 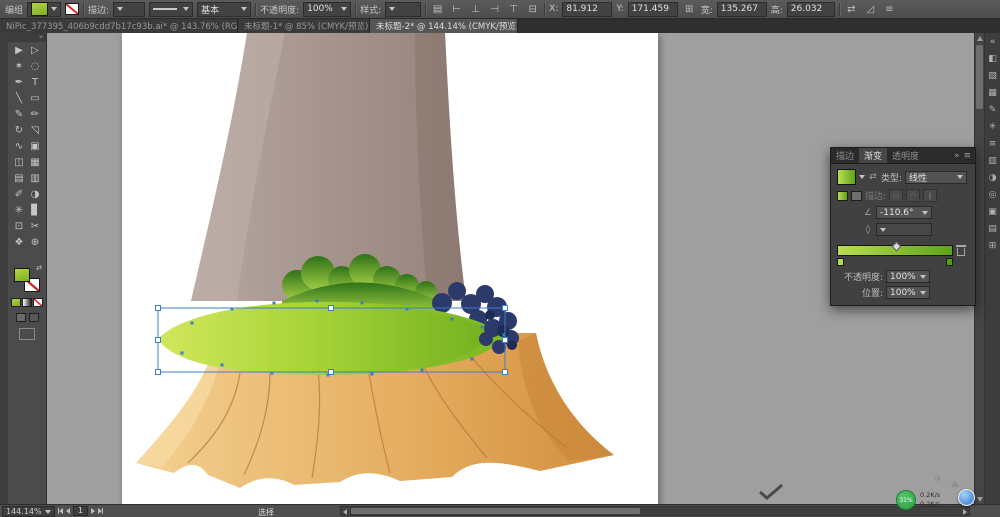 I want to click on height-field: 26.032, so click(x=810, y=9).